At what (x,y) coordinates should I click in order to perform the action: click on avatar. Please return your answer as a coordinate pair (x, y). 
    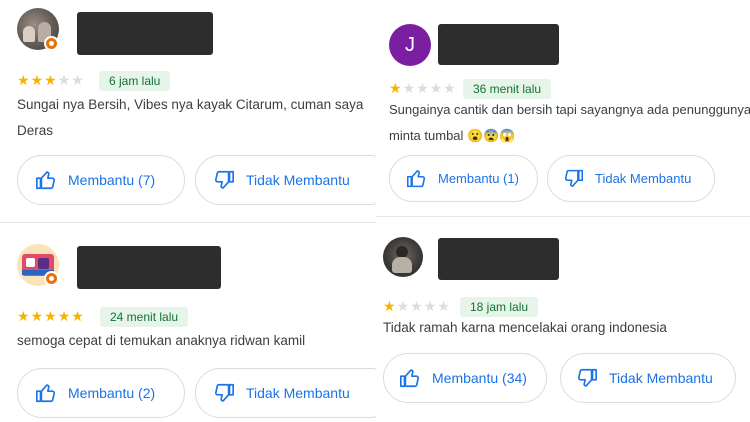
    Looking at the image, I should click on (403, 257).